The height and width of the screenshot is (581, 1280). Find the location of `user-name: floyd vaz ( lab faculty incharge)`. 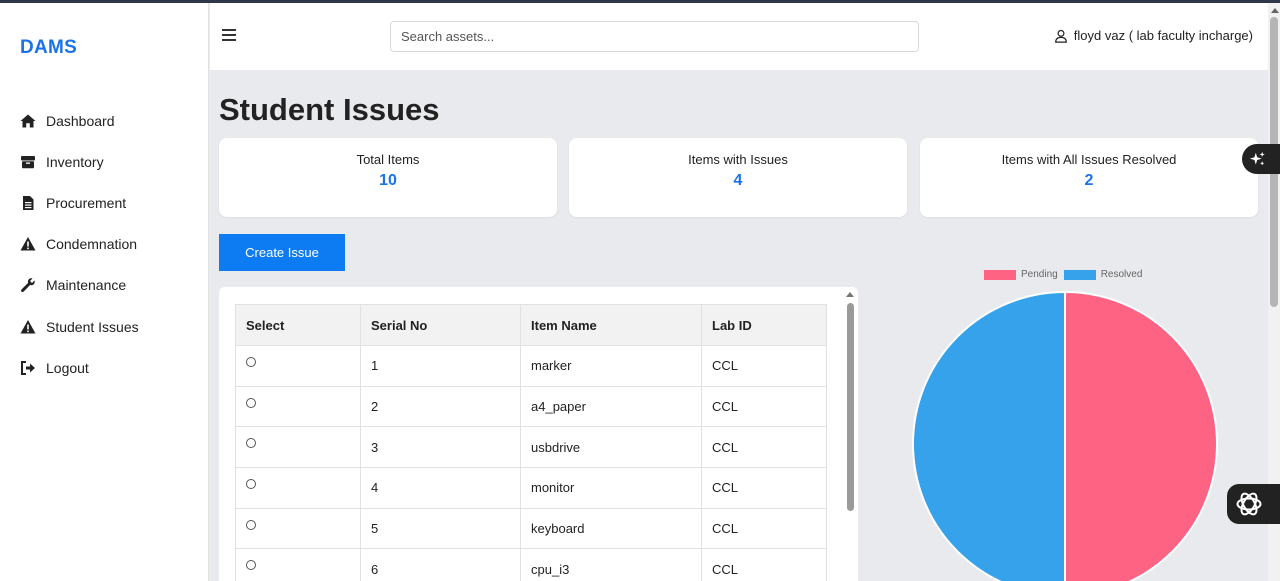

user-name: floyd vaz ( lab faculty incharge) is located at coordinates (1163, 35).